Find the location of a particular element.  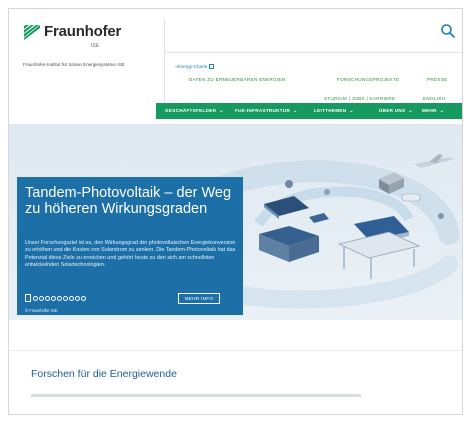

energy-charts-label: »Energy-Charts is located at coordinates (191, 66).